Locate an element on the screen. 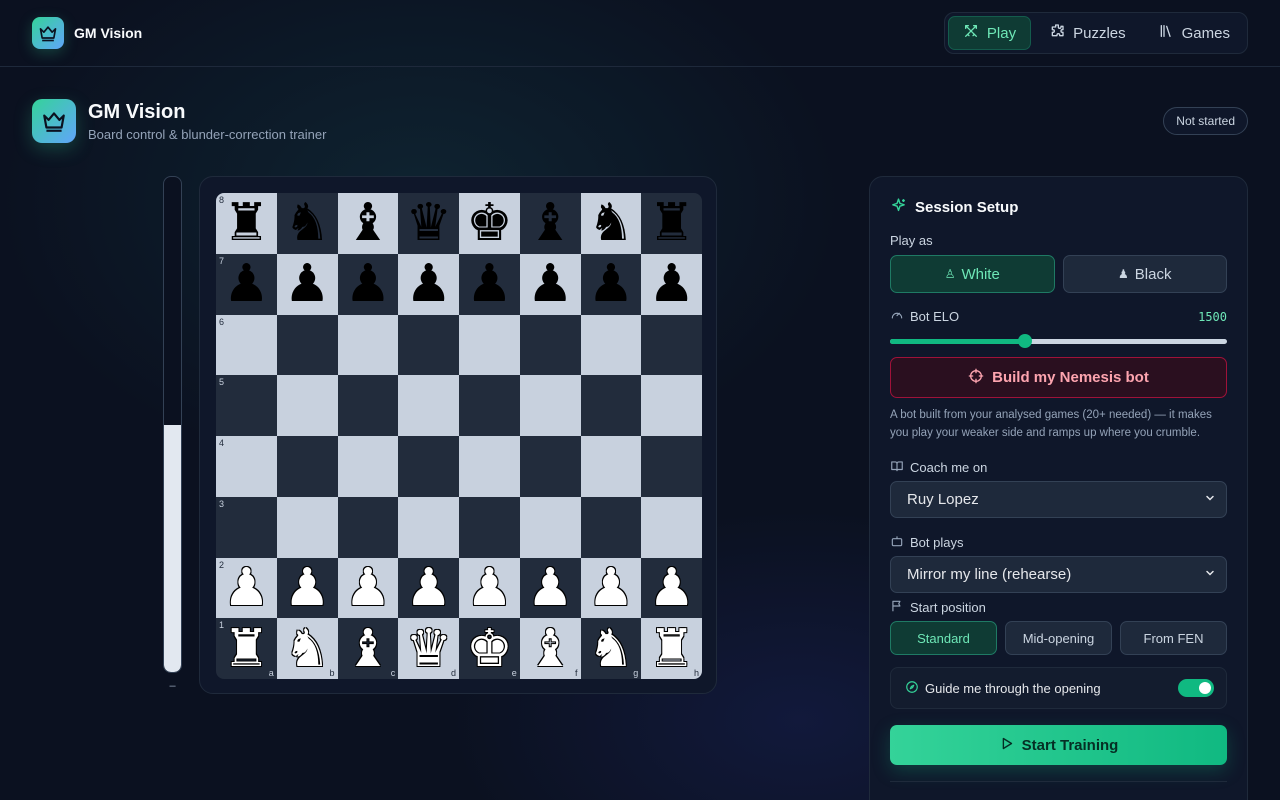  black-queen: ♛ is located at coordinates (428, 223).